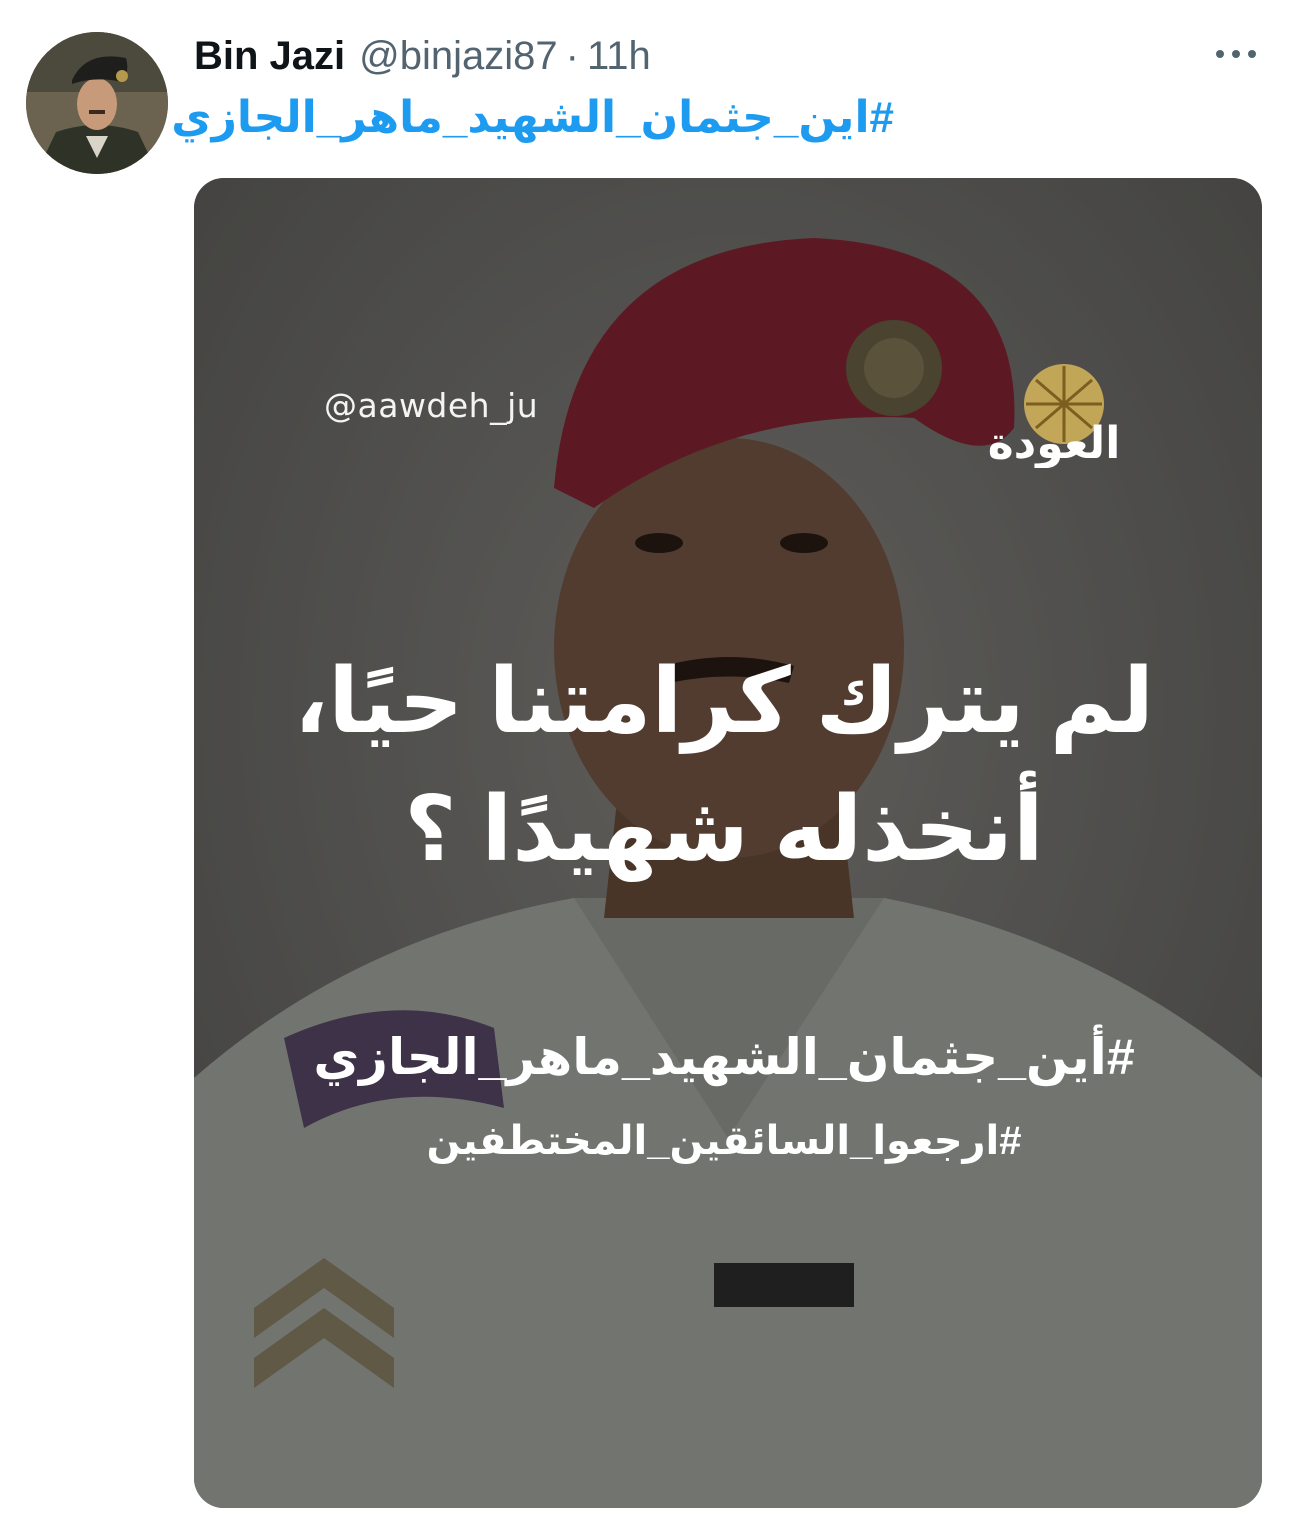  What do you see at coordinates (97, 103) in the screenshot?
I see `avatar` at bounding box center [97, 103].